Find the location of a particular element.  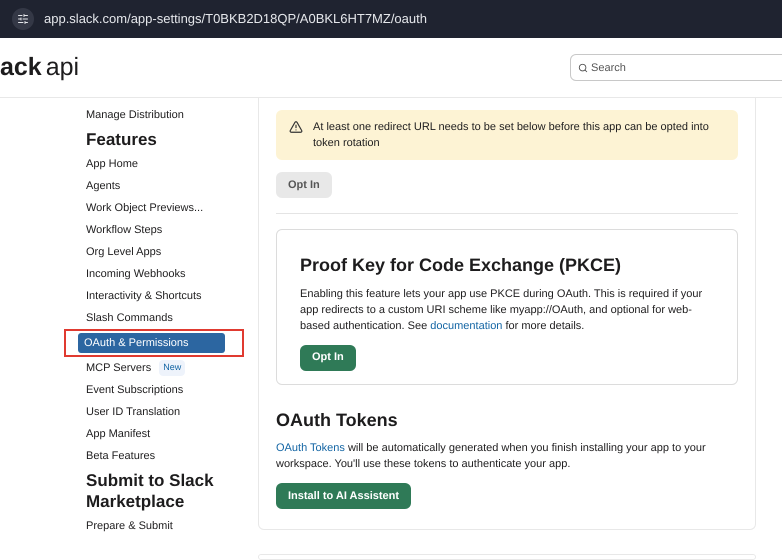

sidebar-item: OAuth & Permissions is located at coordinates (151, 343).